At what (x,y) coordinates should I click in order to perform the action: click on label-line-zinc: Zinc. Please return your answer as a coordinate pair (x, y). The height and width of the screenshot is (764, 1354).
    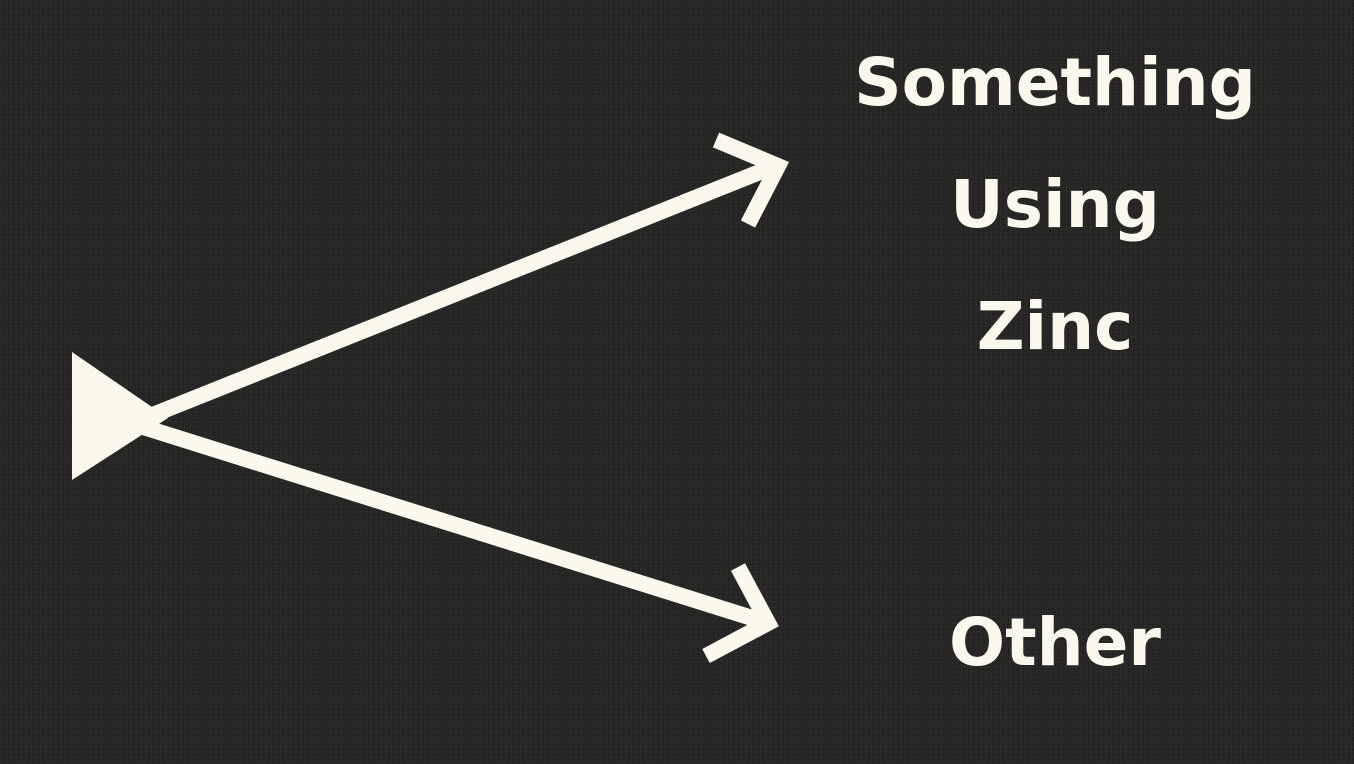
    Looking at the image, I should click on (1055, 326).